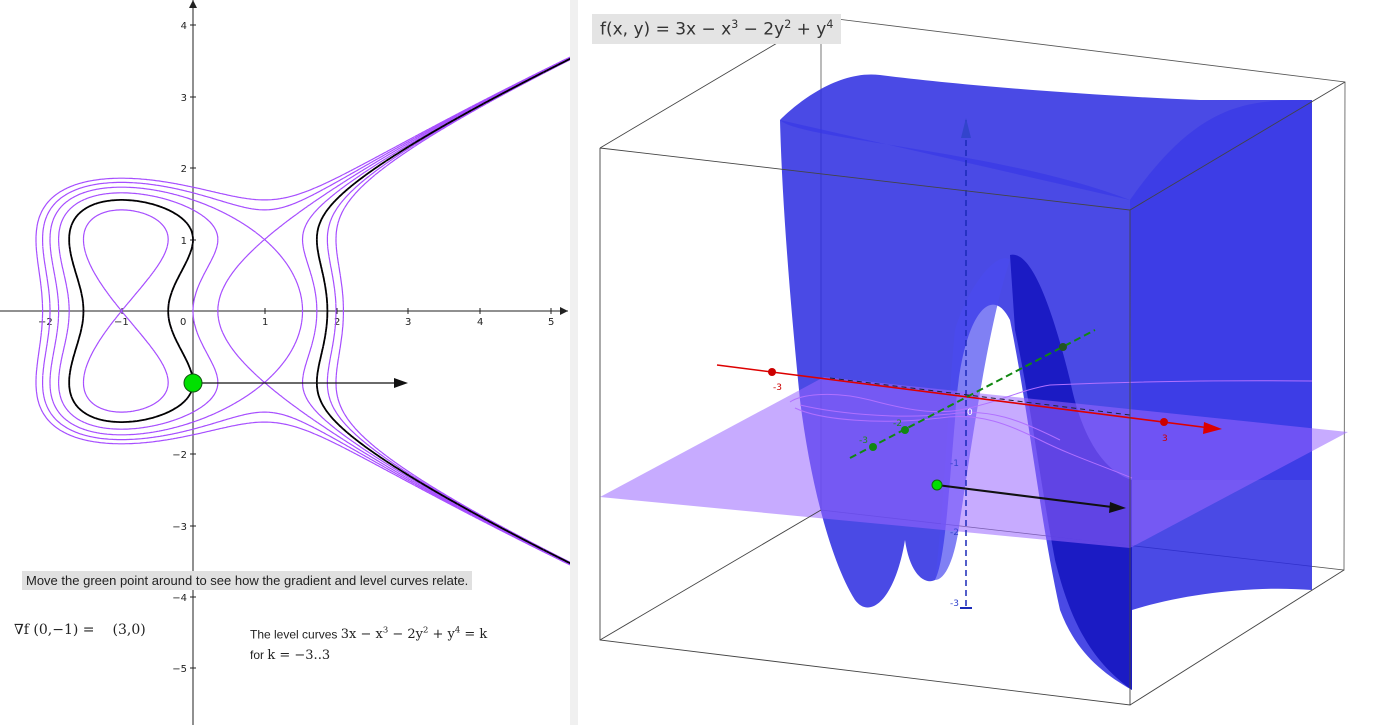 The width and height of the screenshot is (1374, 725). What do you see at coordinates (179, 669) in the screenshot?
I see `y-tick-label: −5` at bounding box center [179, 669].